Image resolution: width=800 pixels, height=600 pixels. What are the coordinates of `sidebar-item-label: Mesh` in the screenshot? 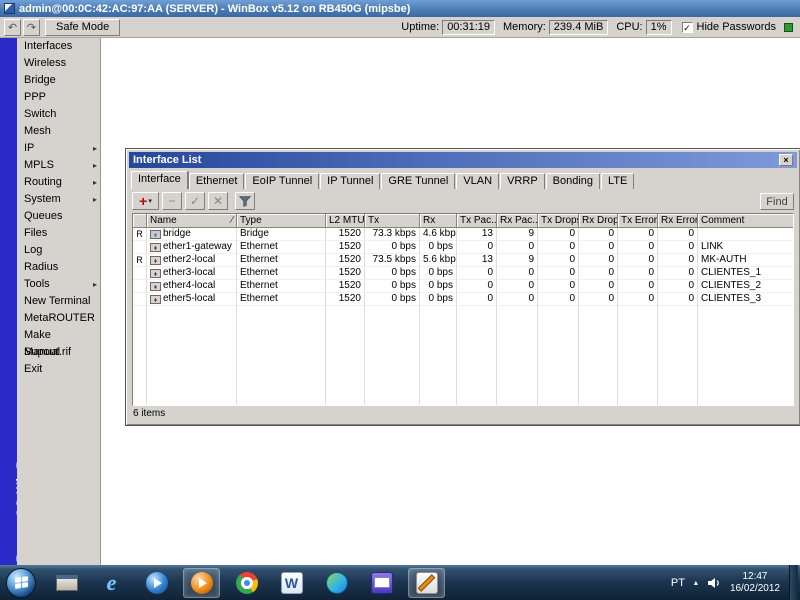 It's located at (37, 131).